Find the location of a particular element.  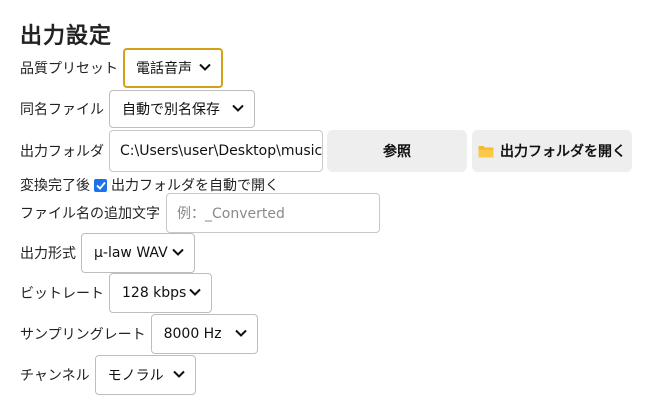

quality-preset-row: 品質プリセット 電話音声 is located at coordinates (121, 68).